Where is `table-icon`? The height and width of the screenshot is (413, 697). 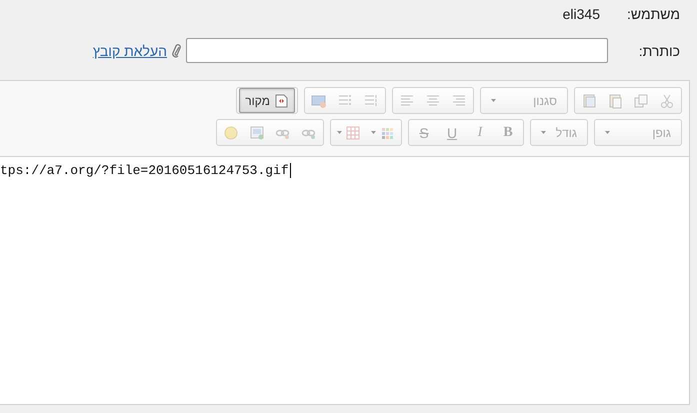 table-icon is located at coordinates (353, 132).